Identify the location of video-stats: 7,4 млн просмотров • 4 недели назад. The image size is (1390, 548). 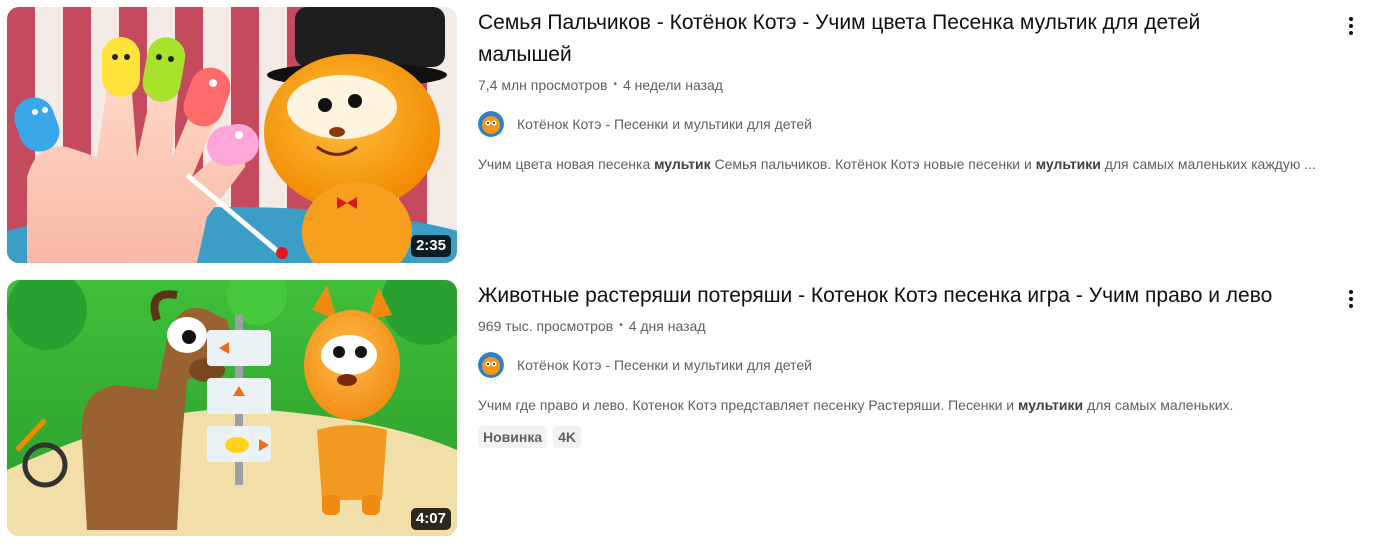
(903, 85).